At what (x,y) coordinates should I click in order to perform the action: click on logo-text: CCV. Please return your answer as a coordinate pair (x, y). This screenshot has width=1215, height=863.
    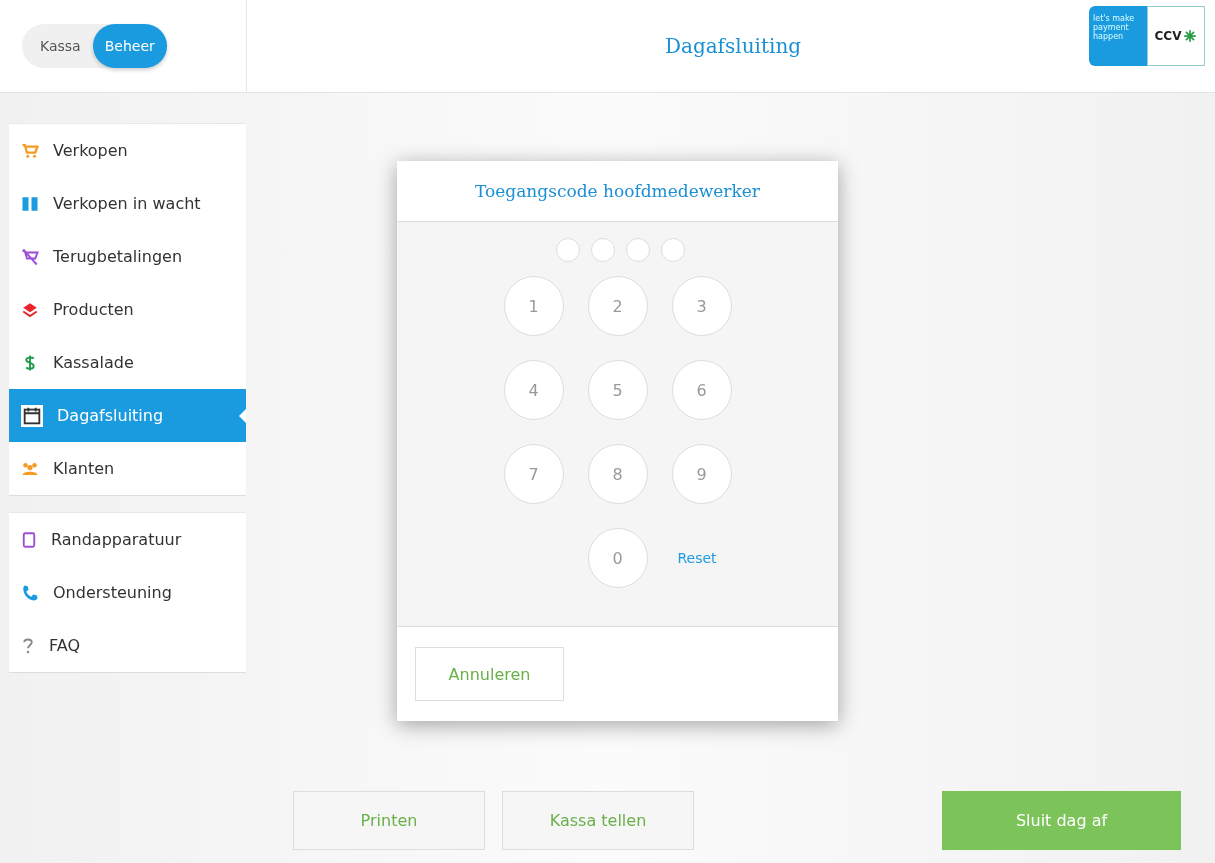
    Looking at the image, I should click on (1168, 36).